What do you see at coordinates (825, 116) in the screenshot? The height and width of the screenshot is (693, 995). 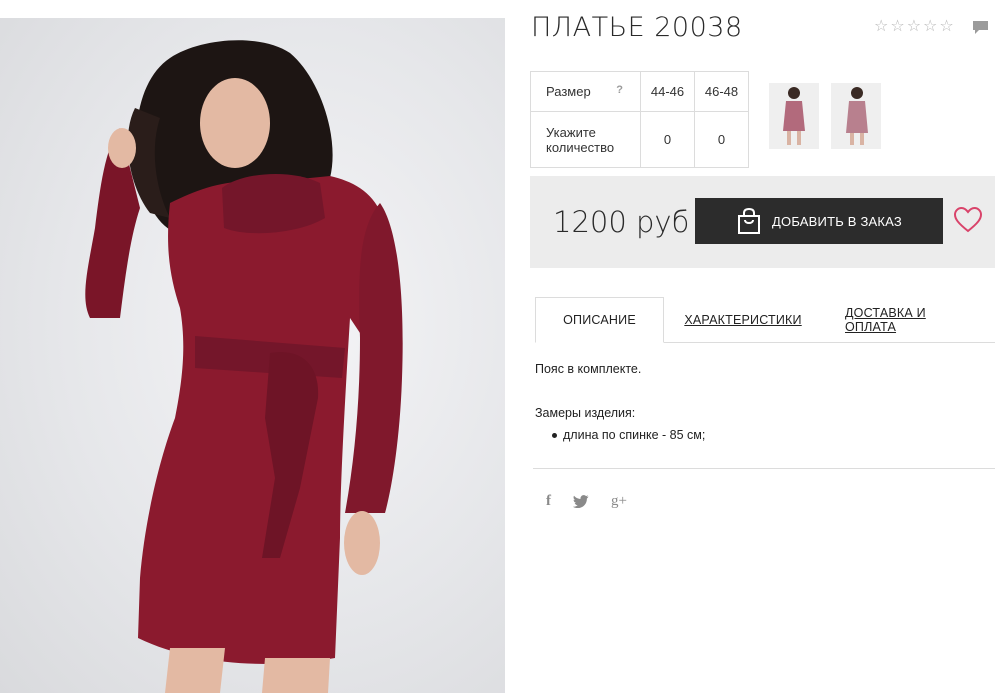 I see `thumbnail-gallery` at bounding box center [825, 116].